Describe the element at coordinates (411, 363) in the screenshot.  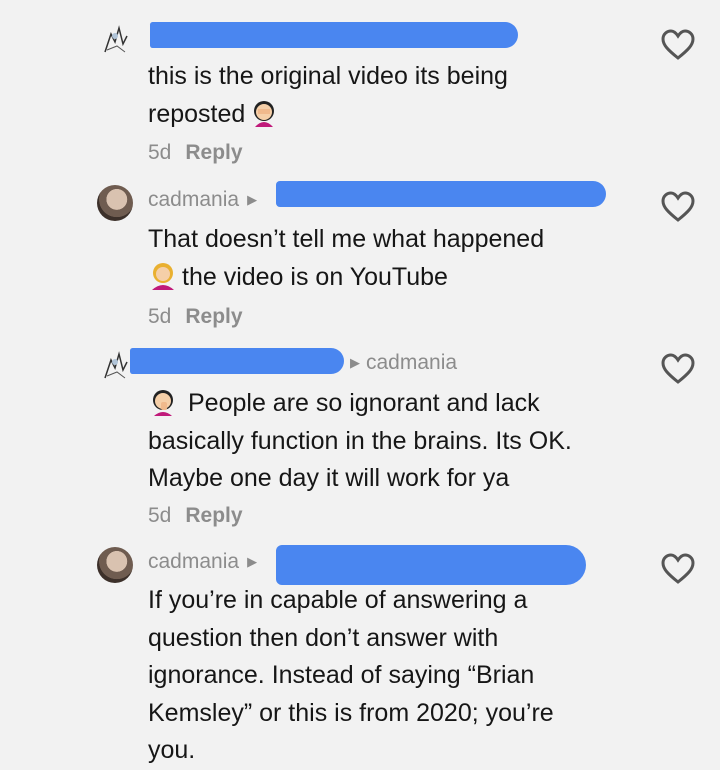
I see `reply-to-username: cadmania` at that location.